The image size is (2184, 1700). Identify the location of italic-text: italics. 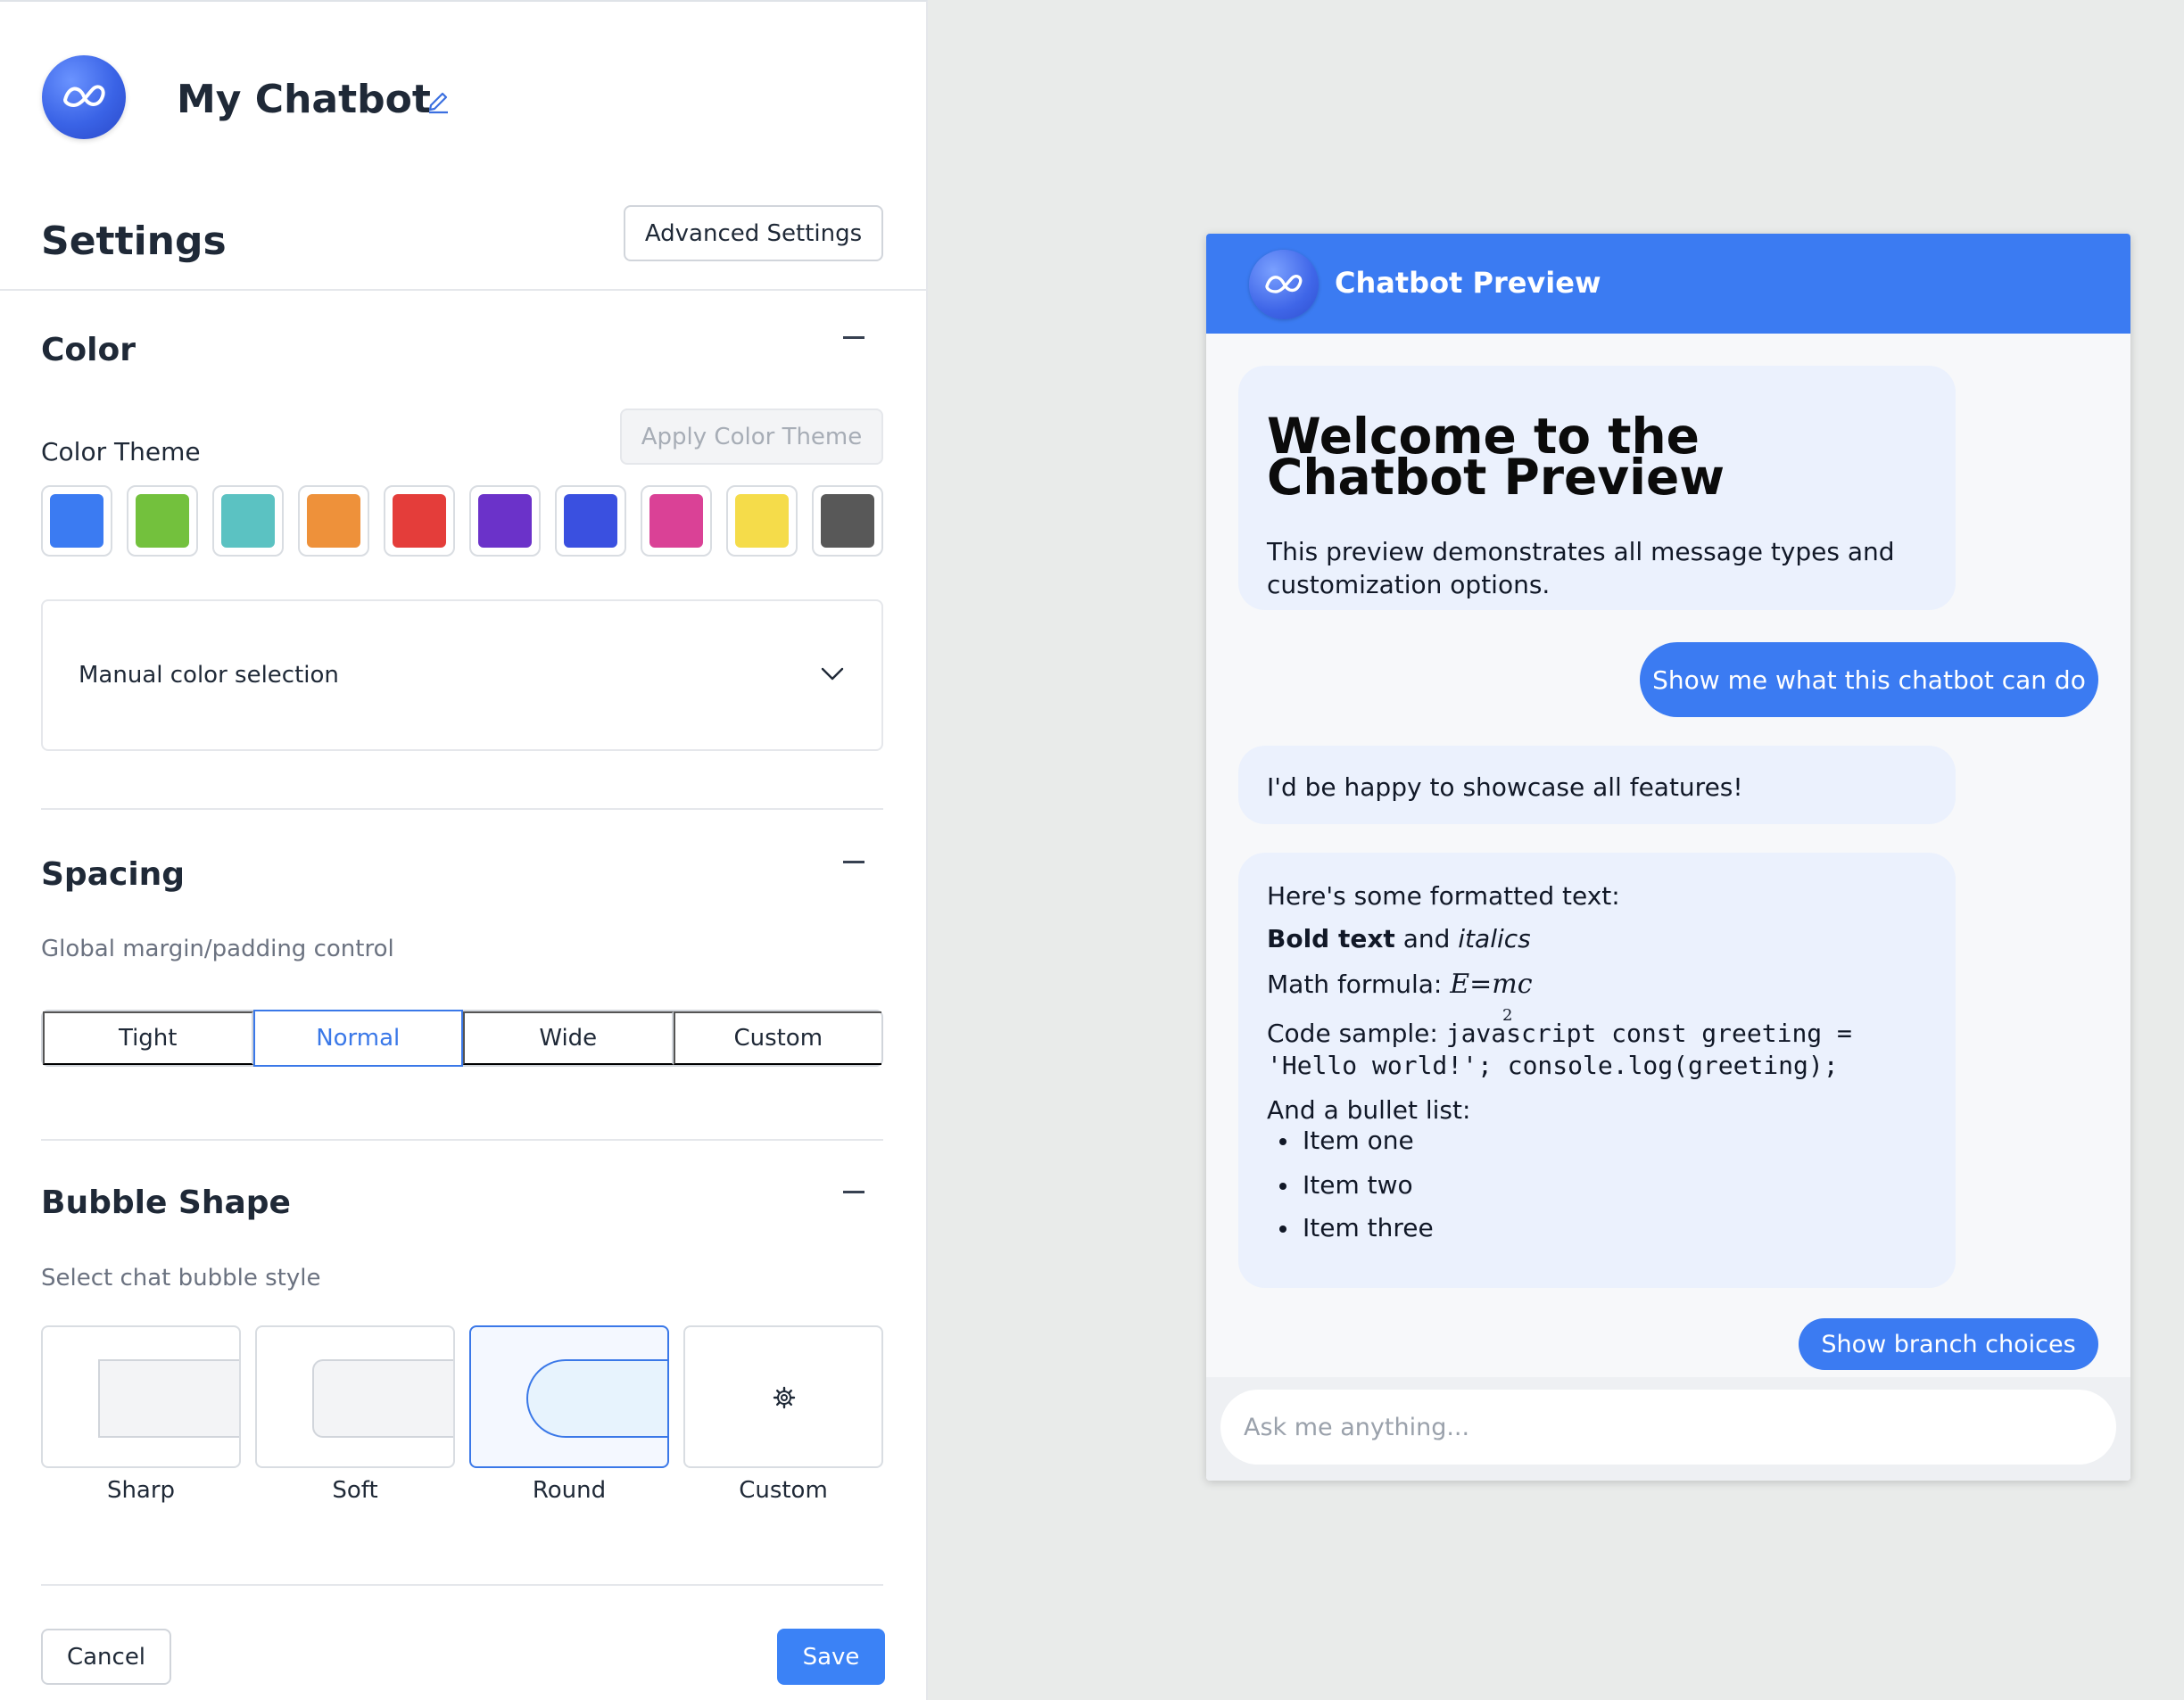
(1495, 938).